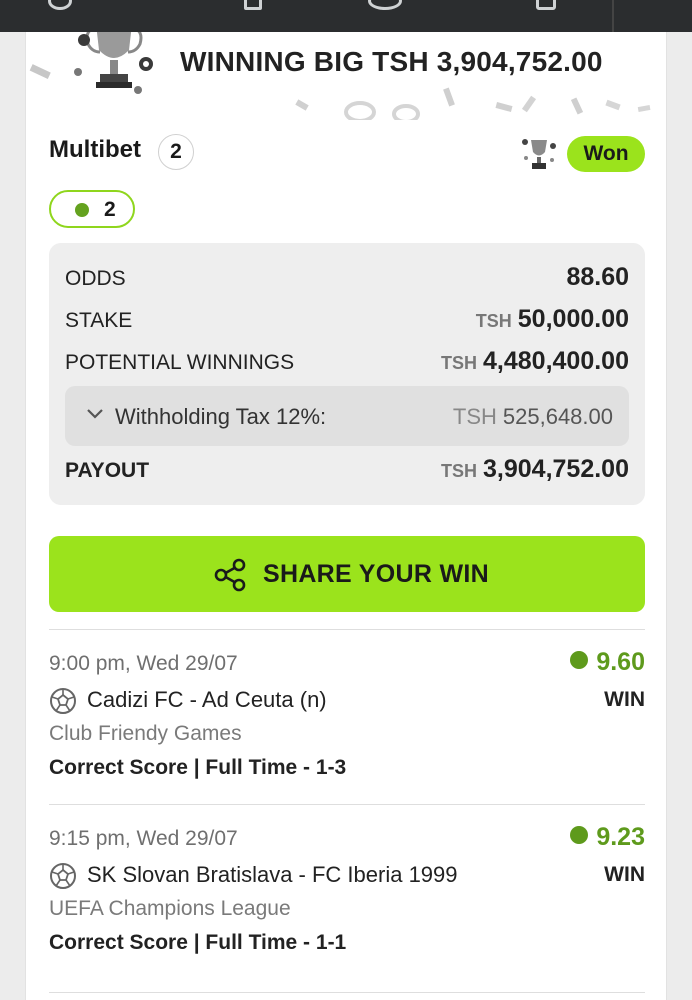 The width and height of the screenshot is (692, 1000). What do you see at coordinates (99, 320) in the screenshot?
I see `stake-label: STAKE` at bounding box center [99, 320].